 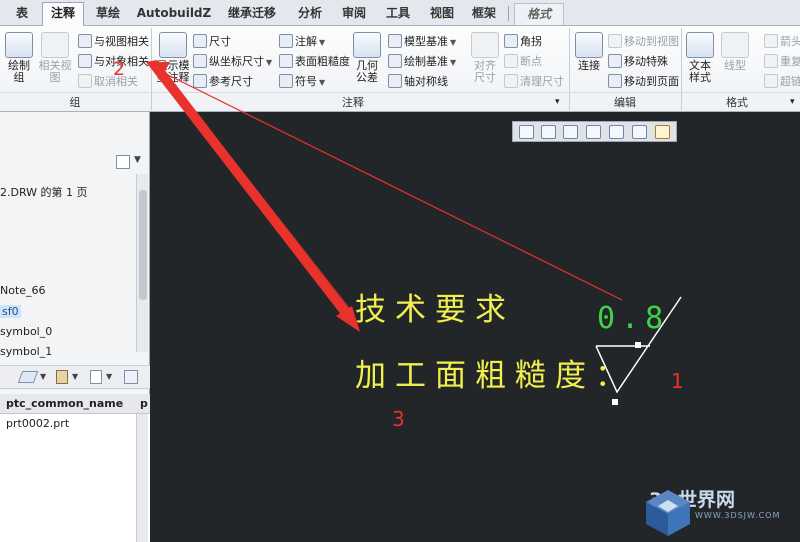 What do you see at coordinates (662, 132) in the screenshot?
I see `annotation-display-icon` at bounding box center [662, 132].